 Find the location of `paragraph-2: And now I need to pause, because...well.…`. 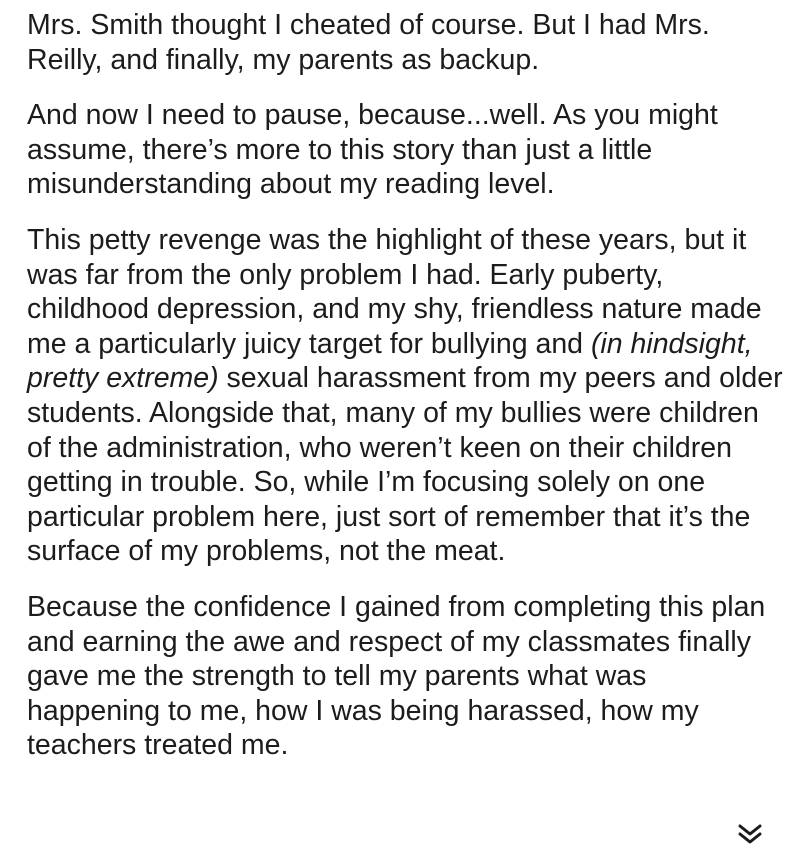

paragraph-2: And now I need to pause, because...well.… is located at coordinates (372, 150).